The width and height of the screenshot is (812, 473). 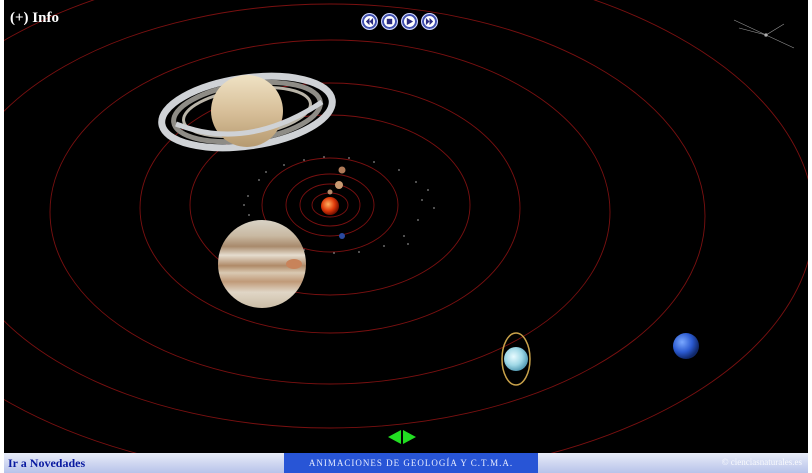 What do you see at coordinates (247, 112) in the screenshot?
I see `saturn` at bounding box center [247, 112].